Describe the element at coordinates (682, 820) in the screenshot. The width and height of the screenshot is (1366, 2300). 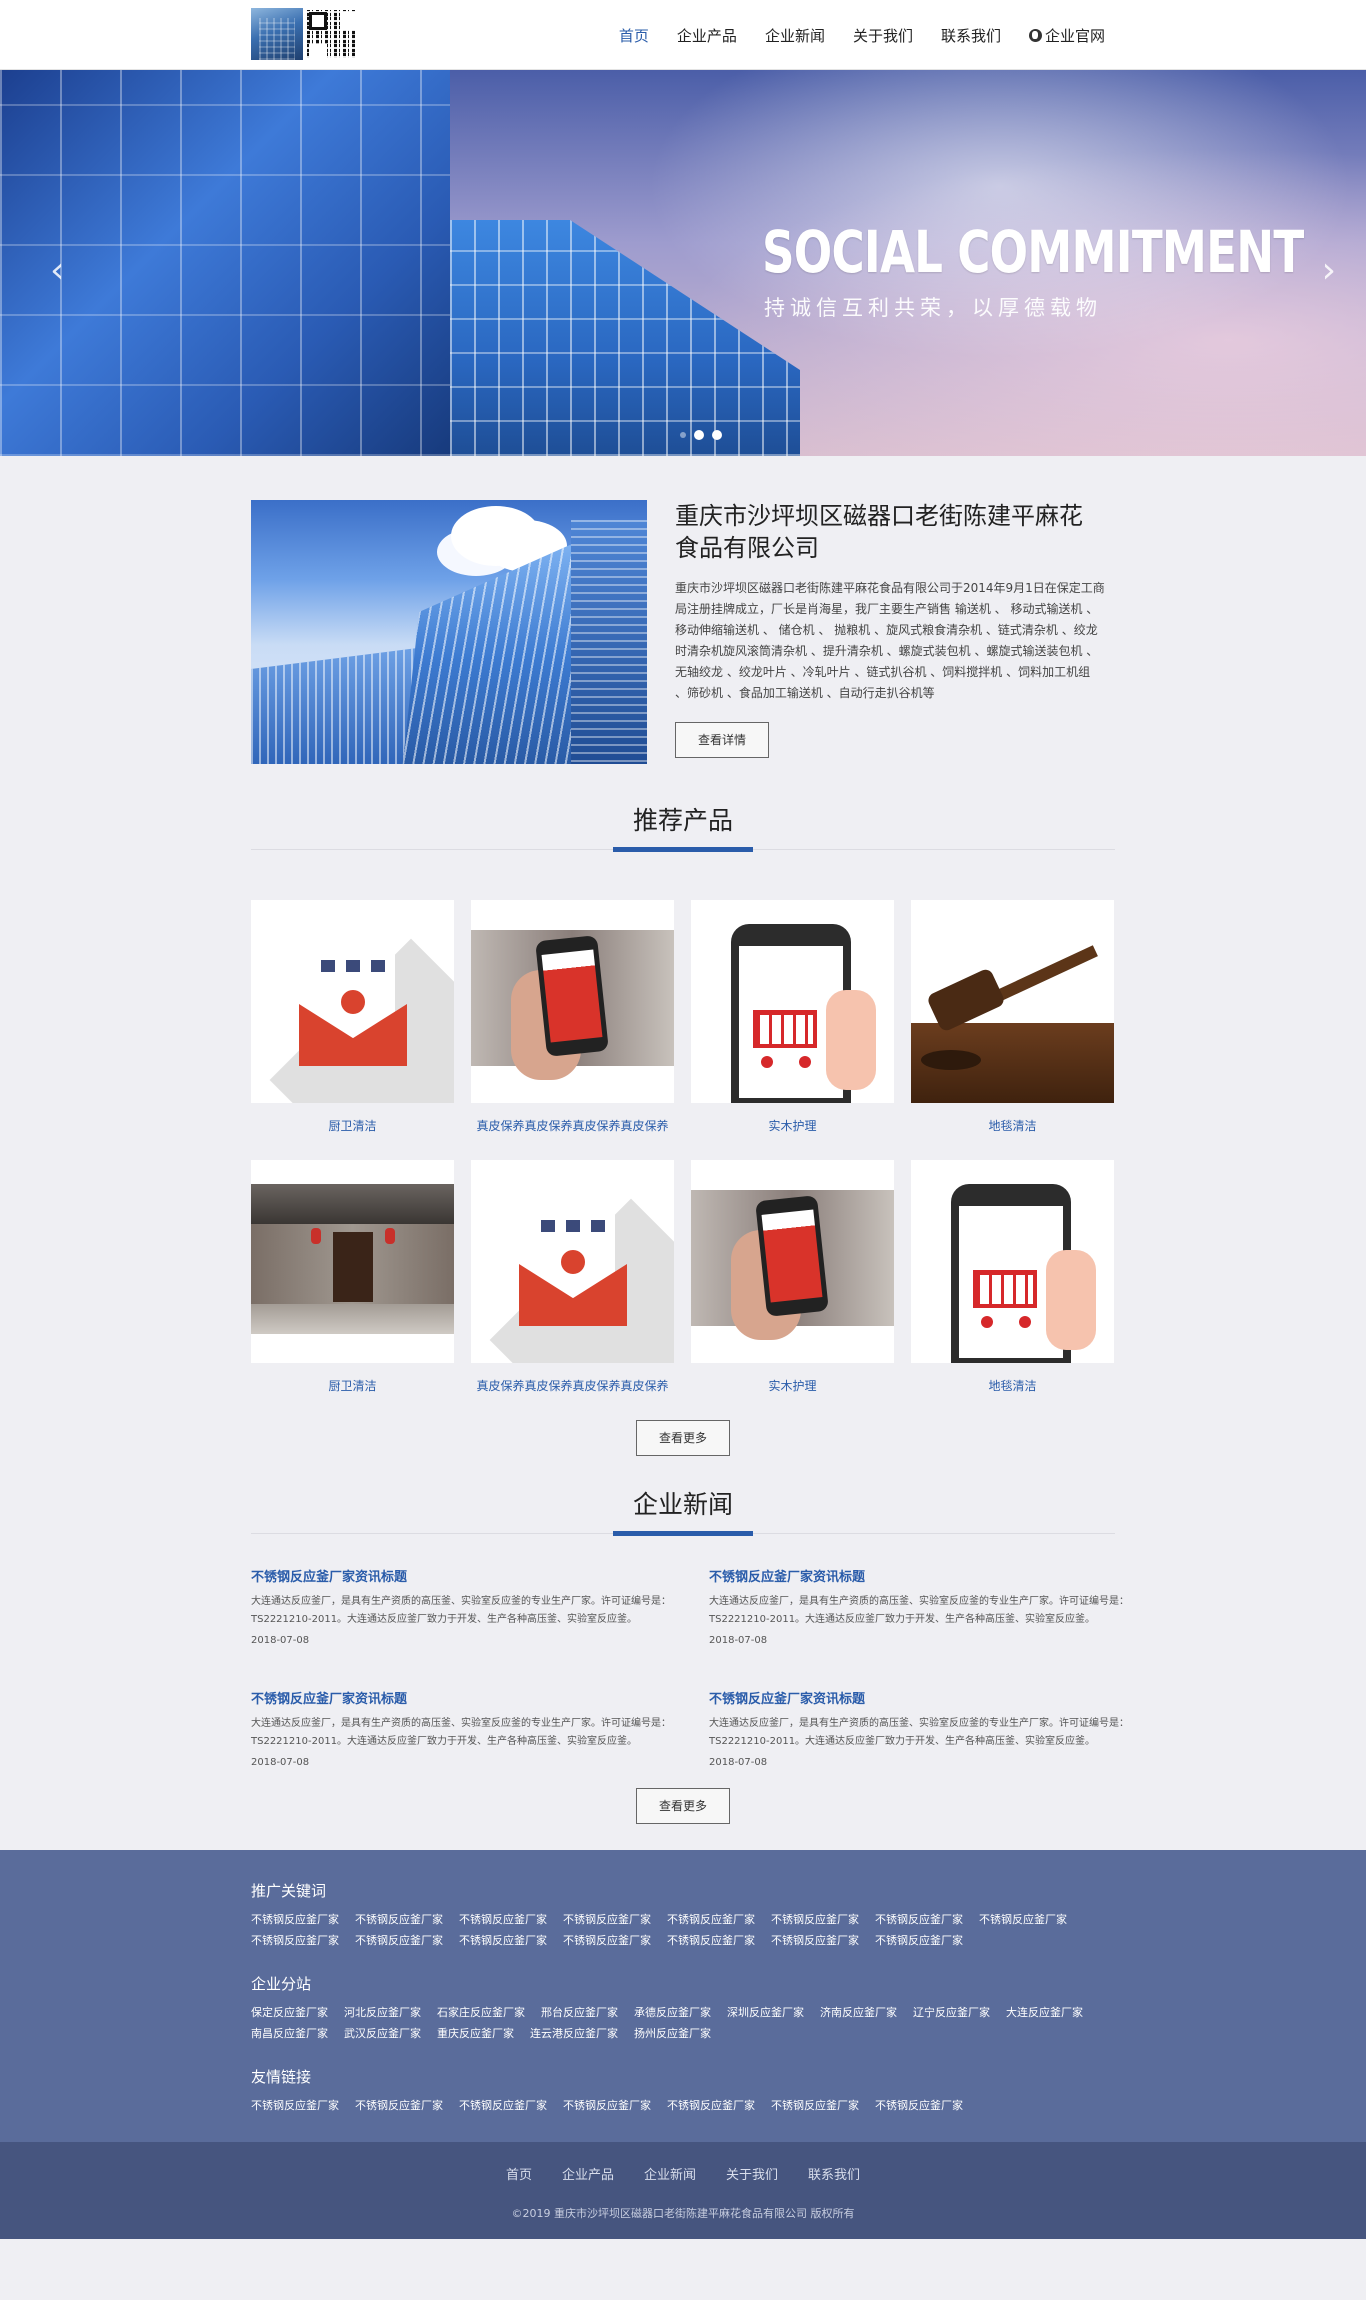
I see `products-heading: 推荐产品` at that location.